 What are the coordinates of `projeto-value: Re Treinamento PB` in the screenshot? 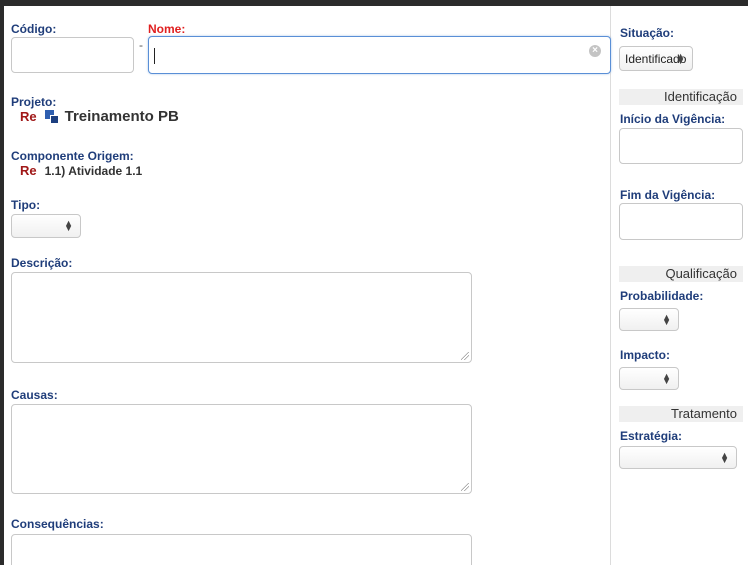 It's located at (99, 116).